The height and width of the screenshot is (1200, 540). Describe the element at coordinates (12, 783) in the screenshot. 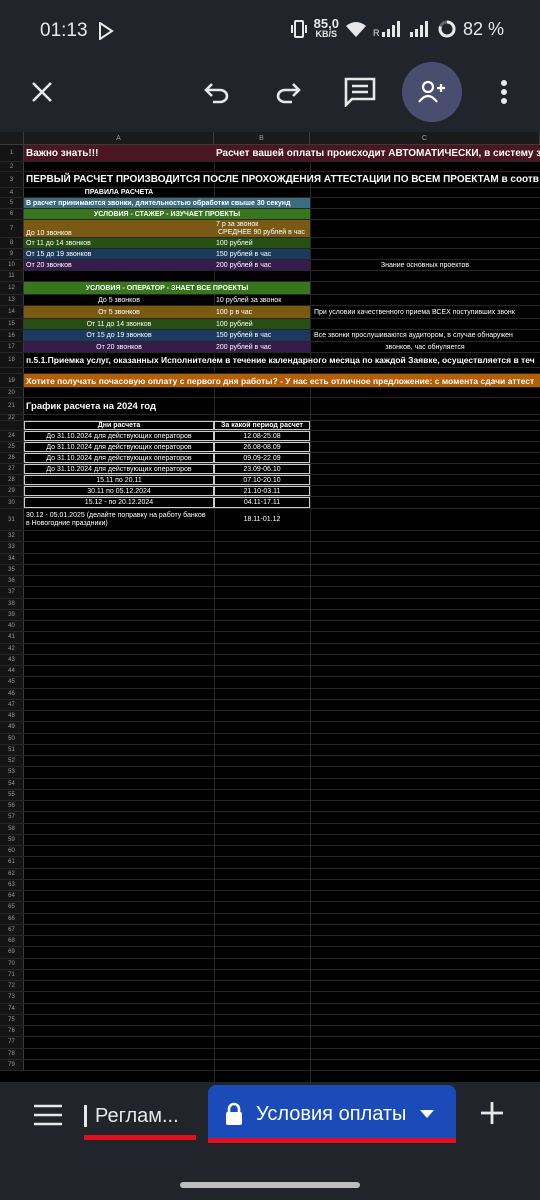

I see `row-number: 54` at that location.